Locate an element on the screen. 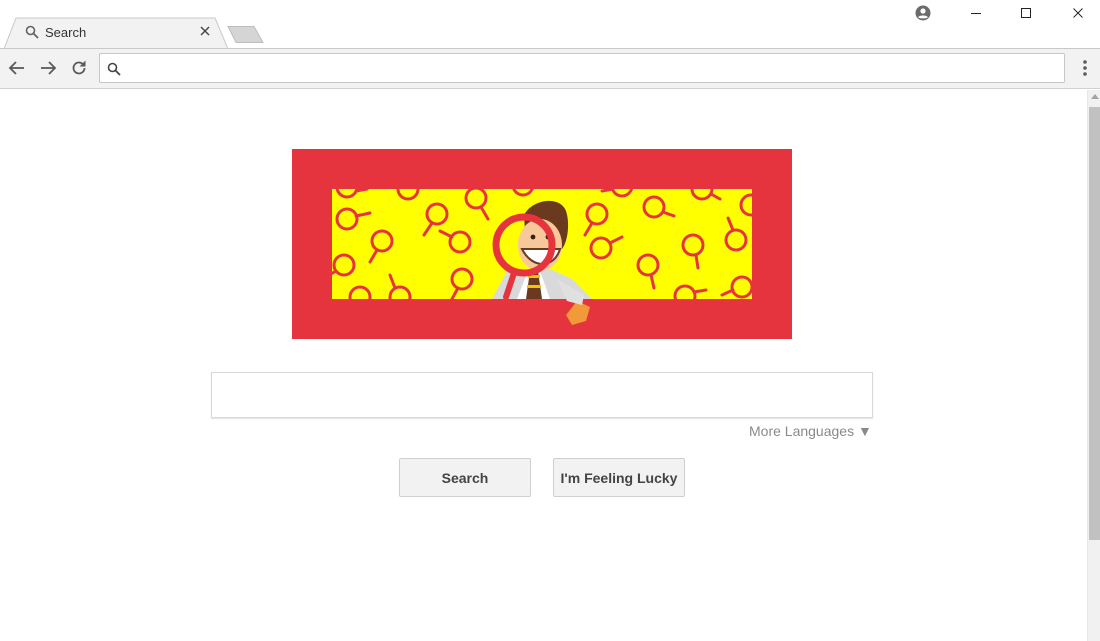  new-tab-button is located at coordinates (246, 34).